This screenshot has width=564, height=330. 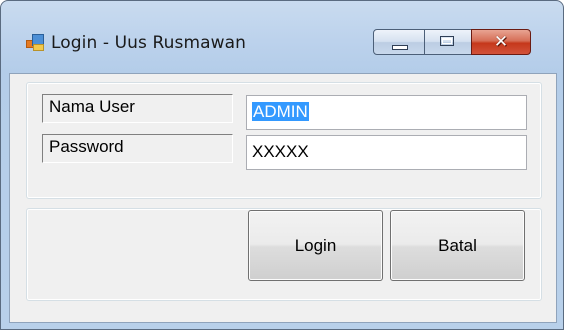 What do you see at coordinates (386, 112) in the screenshot?
I see `username-field: ADMIN` at bounding box center [386, 112].